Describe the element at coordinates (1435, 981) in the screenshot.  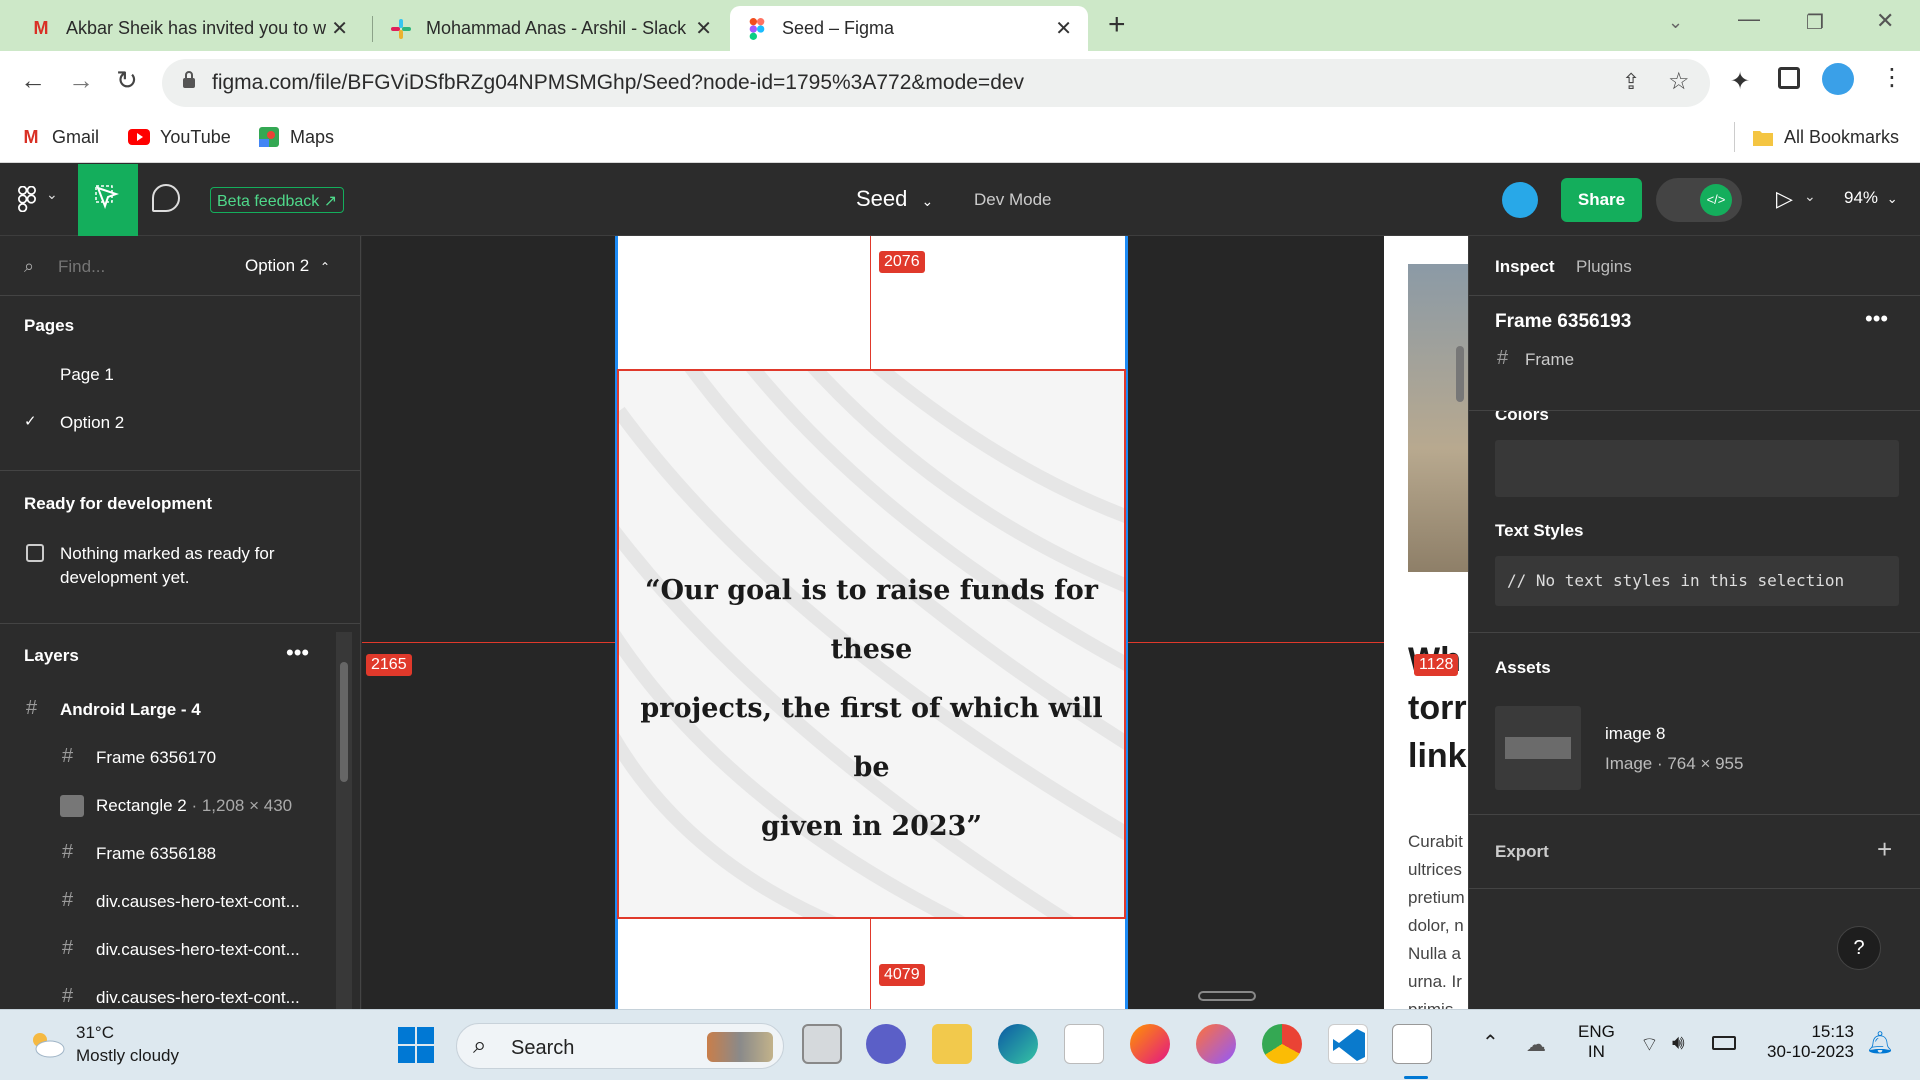
I see `body-line: urna. Ir` at that location.